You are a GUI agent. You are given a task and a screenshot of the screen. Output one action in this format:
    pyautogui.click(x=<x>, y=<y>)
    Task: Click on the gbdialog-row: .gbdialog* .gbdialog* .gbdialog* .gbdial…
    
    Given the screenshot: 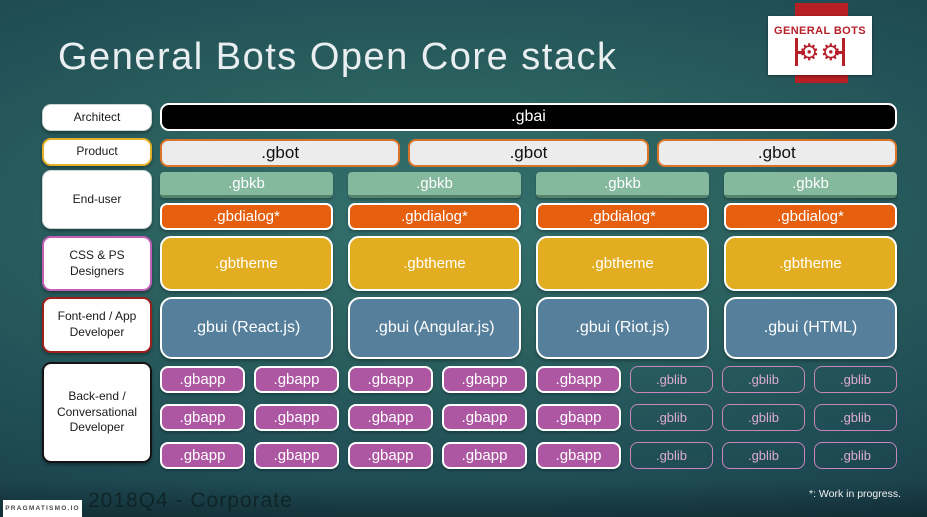 What is the action you would take?
    pyautogui.click(x=528, y=216)
    